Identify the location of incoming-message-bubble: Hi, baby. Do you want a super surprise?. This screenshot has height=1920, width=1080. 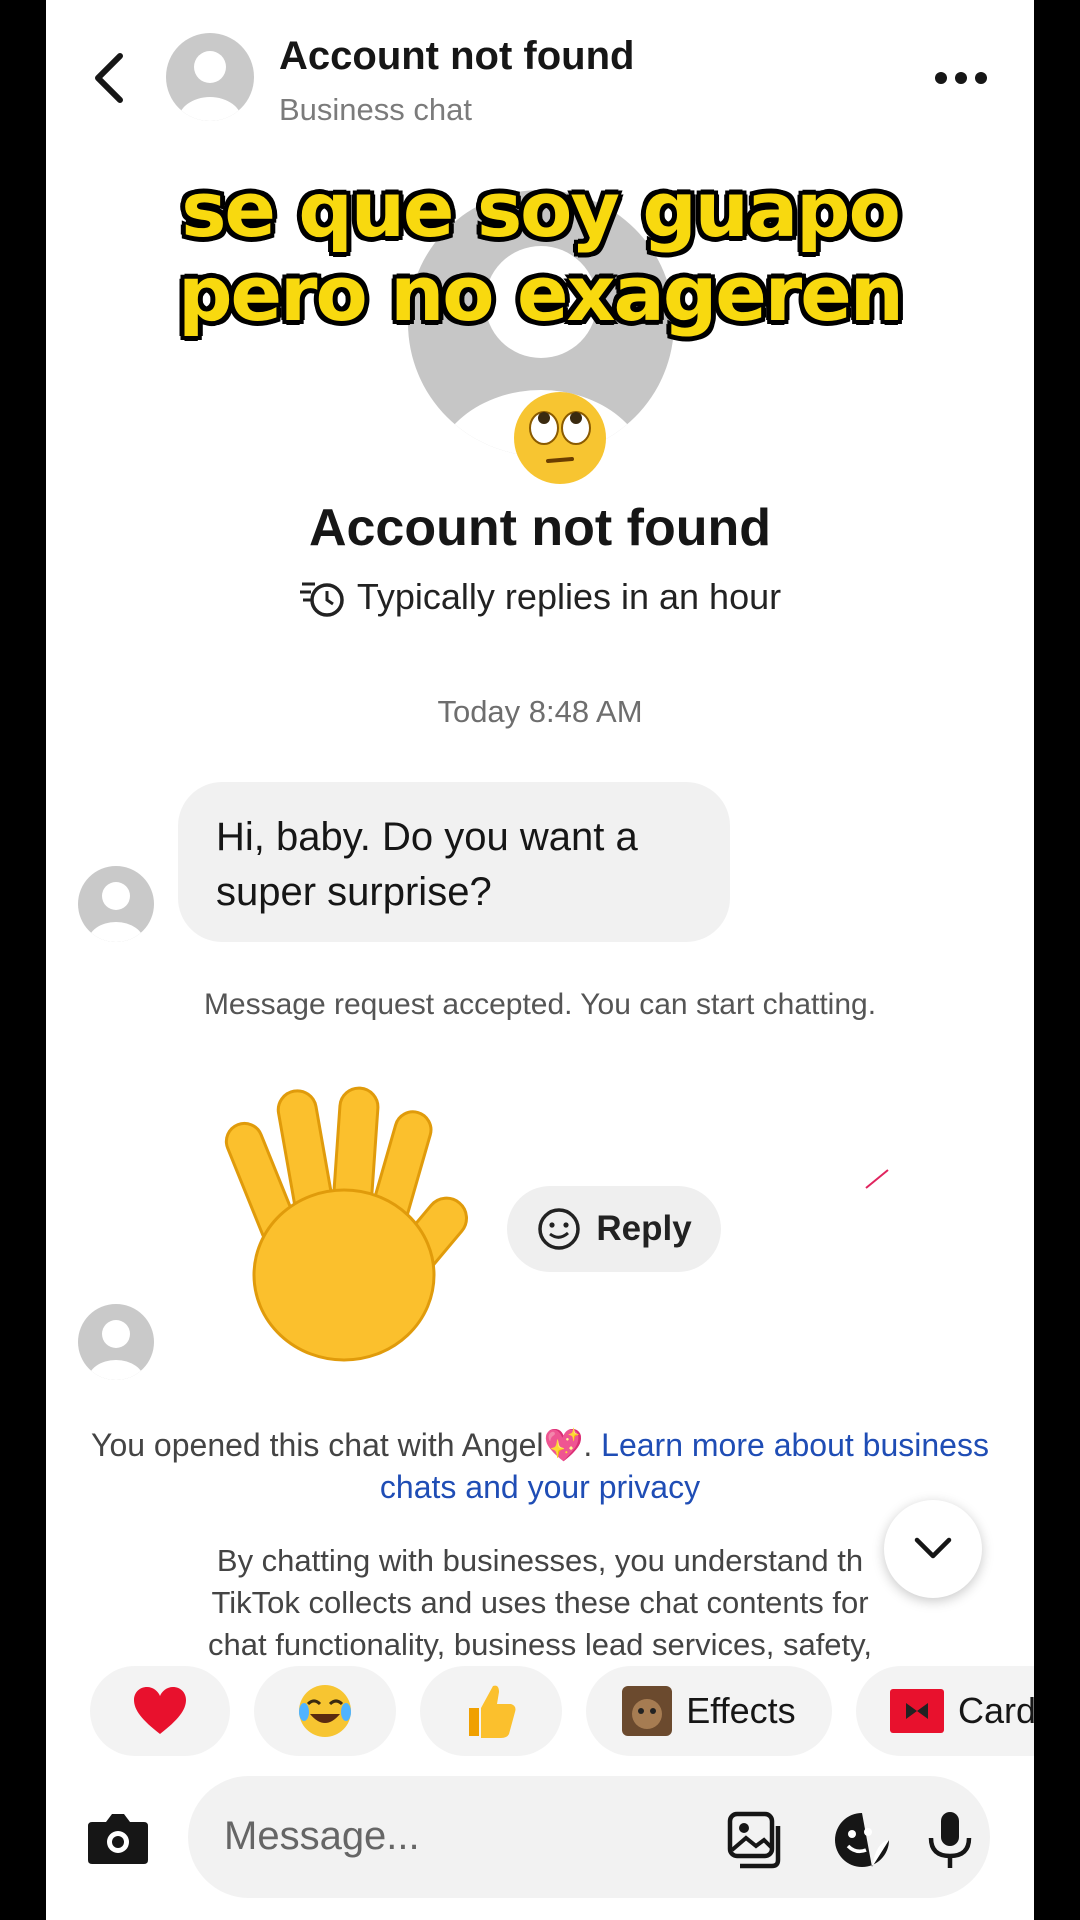
(454, 862).